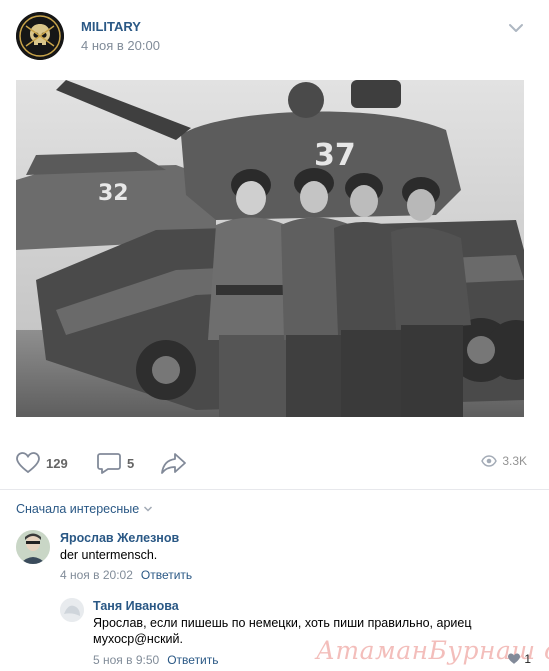 The image size is (549, 671). I want to click on comment-date: 4 ноя в 20:02, so click(96, 575).